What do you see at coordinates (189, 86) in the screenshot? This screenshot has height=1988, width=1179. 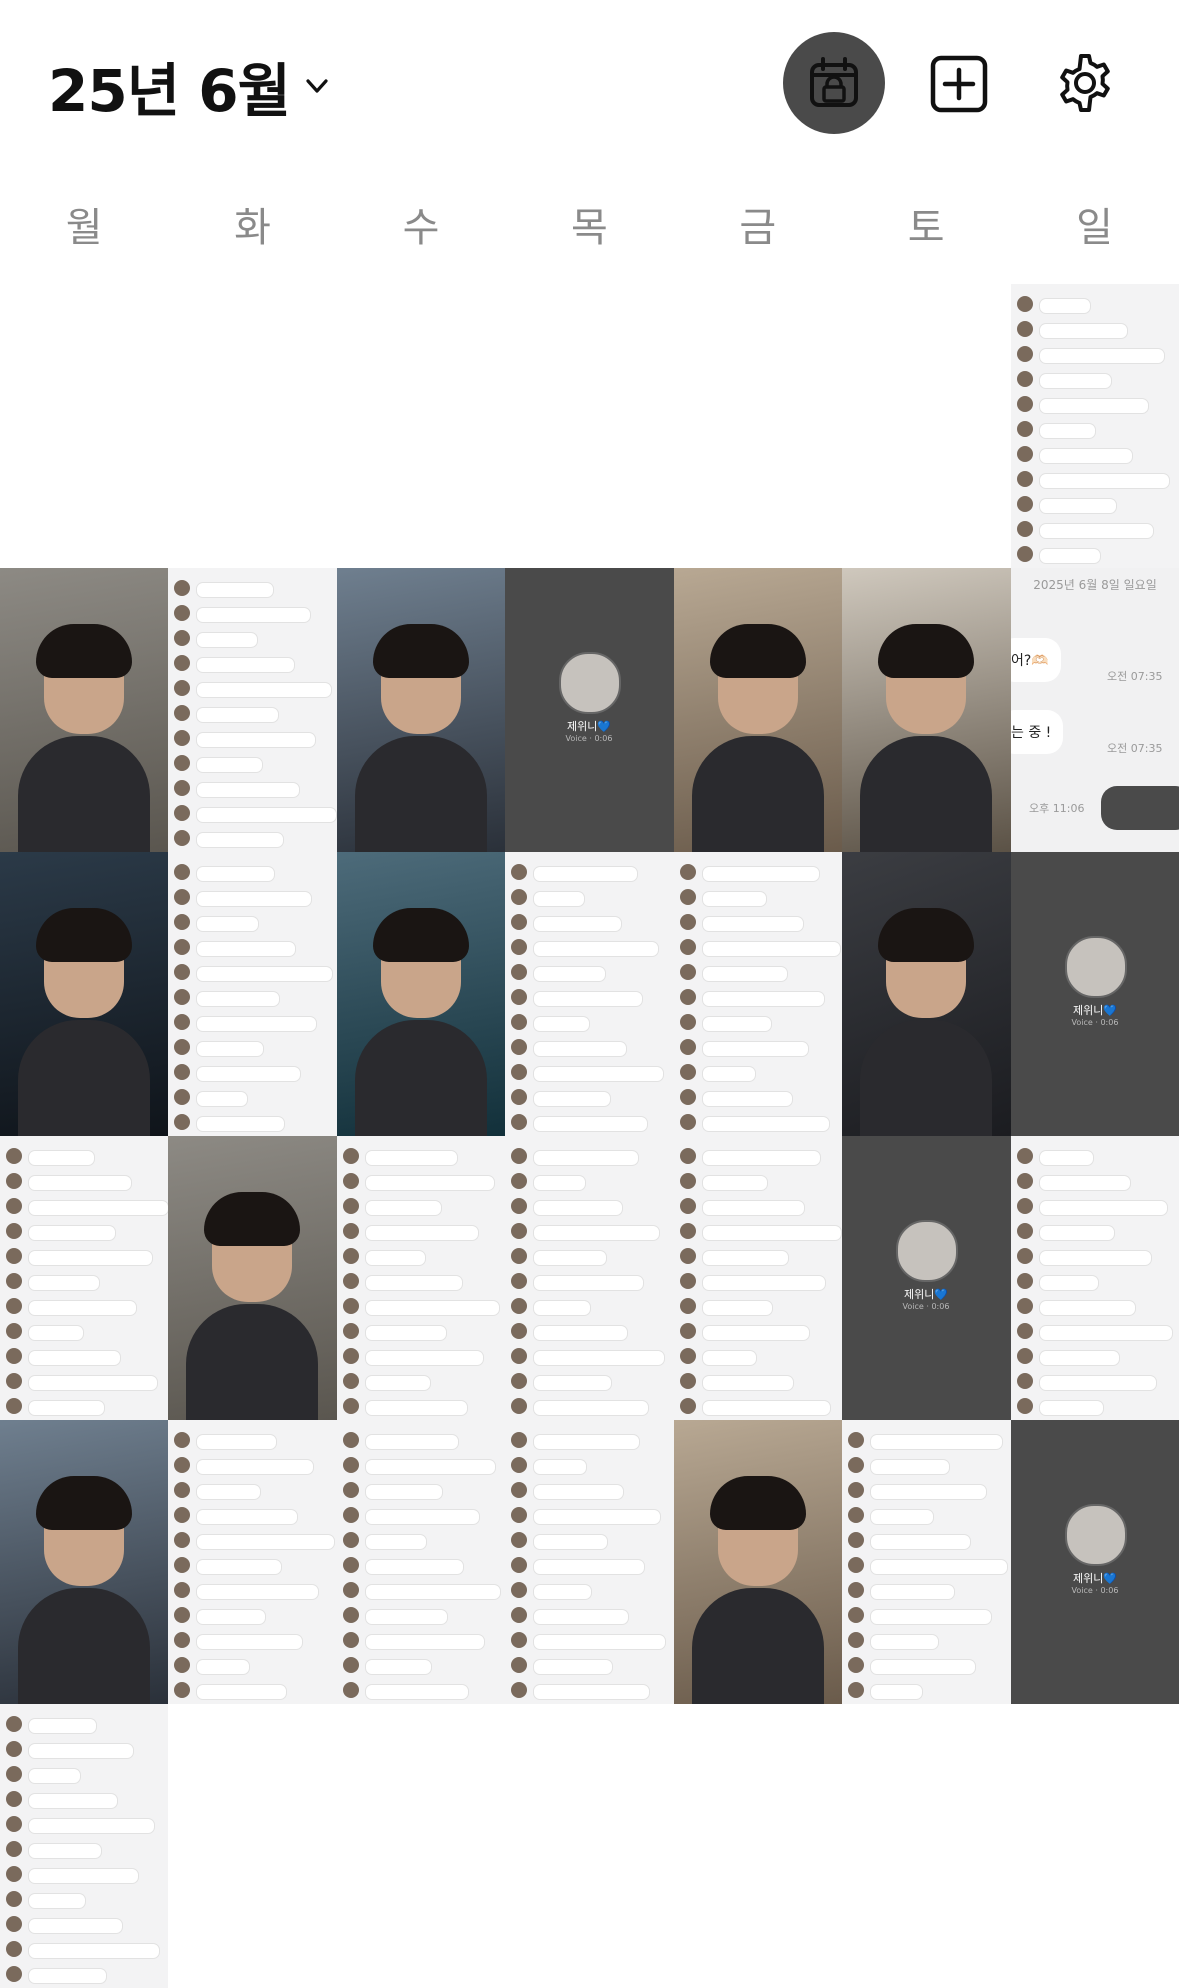 I see `month-selector: 25년 6월` at bounding box center [189, 86].